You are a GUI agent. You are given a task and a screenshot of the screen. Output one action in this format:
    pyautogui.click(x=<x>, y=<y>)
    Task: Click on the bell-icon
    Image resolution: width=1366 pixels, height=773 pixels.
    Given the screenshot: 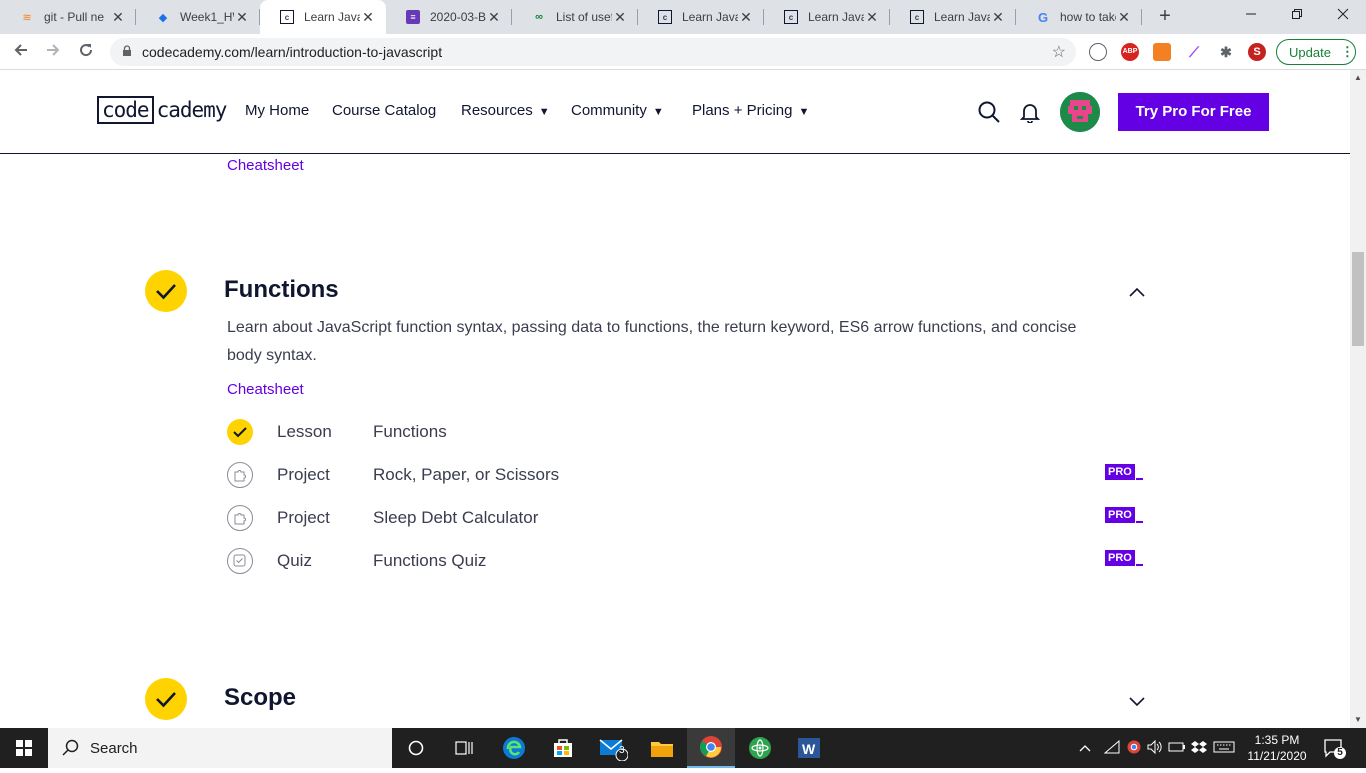 What is the action you would take?
    pyautogui.click(x=1030, y=112)
    